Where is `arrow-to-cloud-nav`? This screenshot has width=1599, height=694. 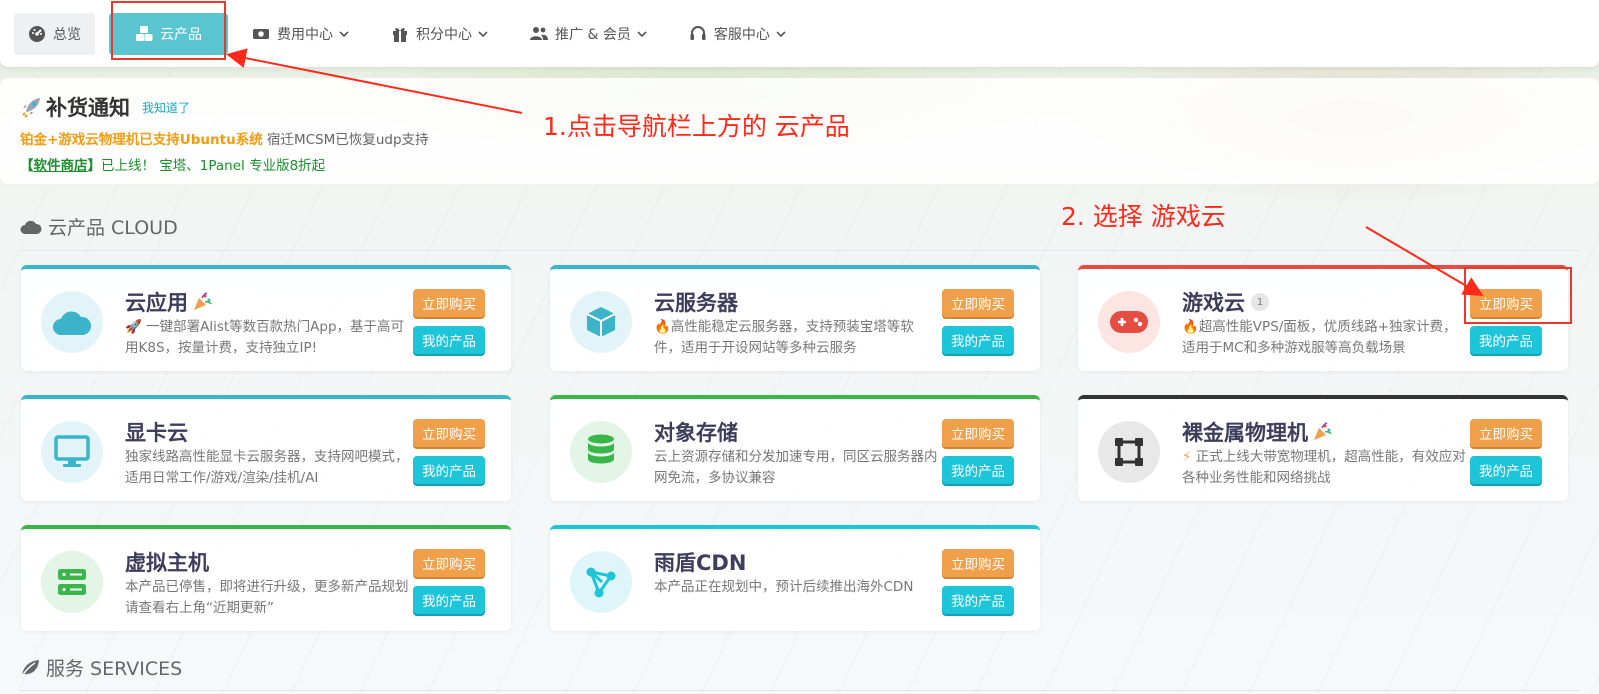
arrow-to-cloud-nav is located at coordinates (374, 81).